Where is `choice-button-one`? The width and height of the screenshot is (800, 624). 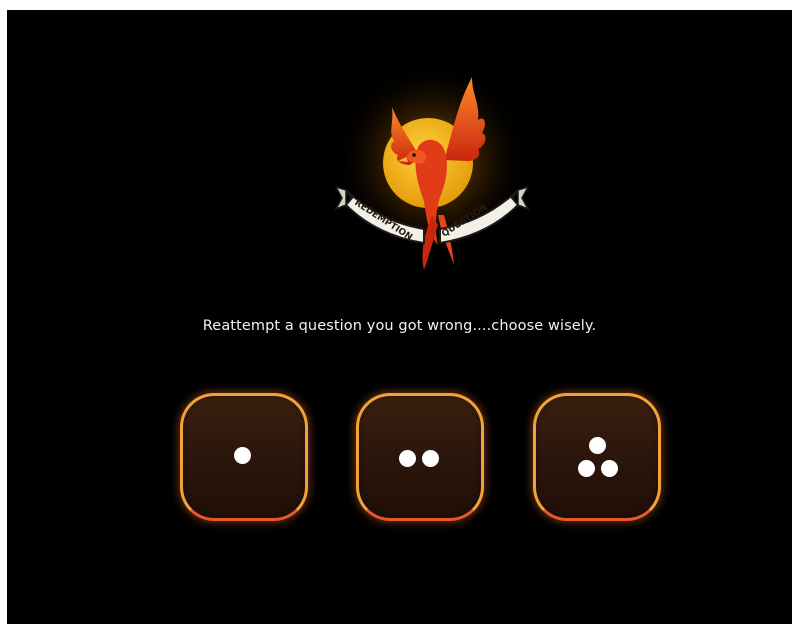
choice-button-one is located at coordinates (244, 457).